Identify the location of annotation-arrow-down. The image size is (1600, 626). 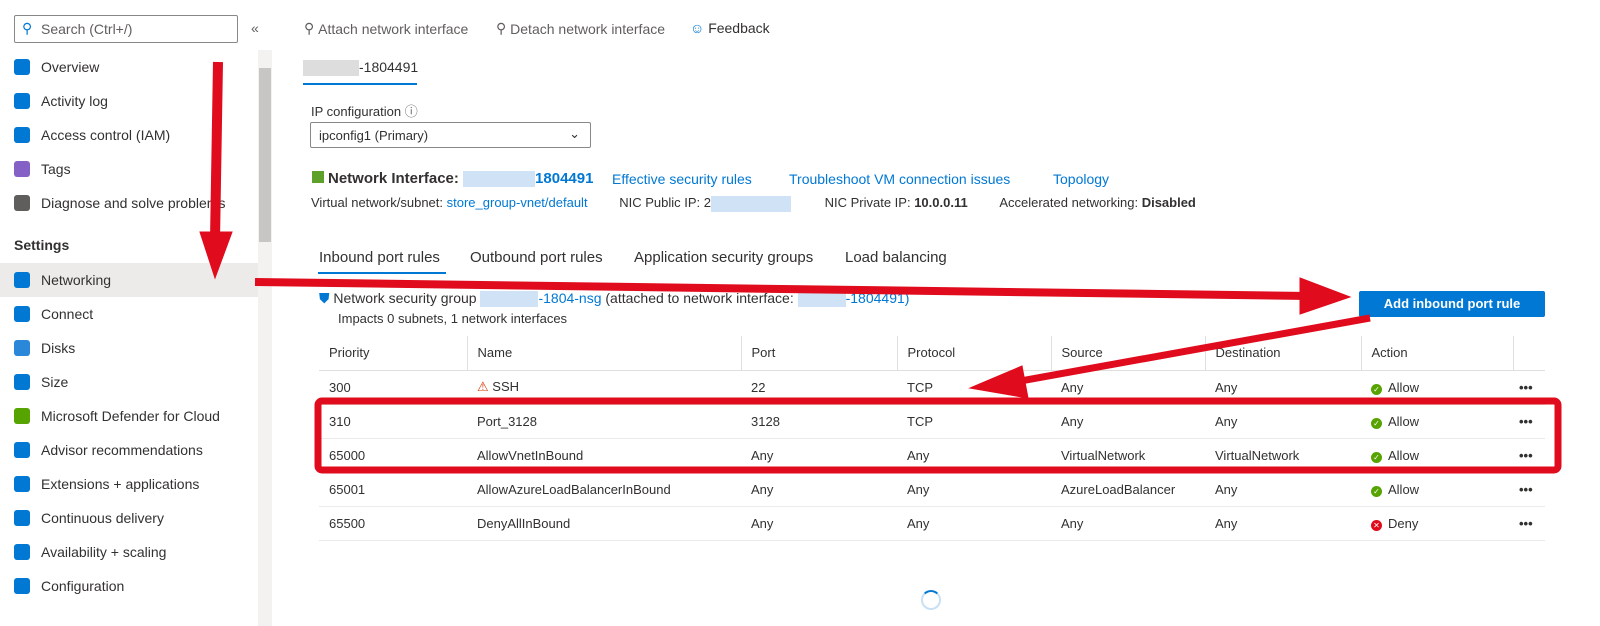
(216, 151).